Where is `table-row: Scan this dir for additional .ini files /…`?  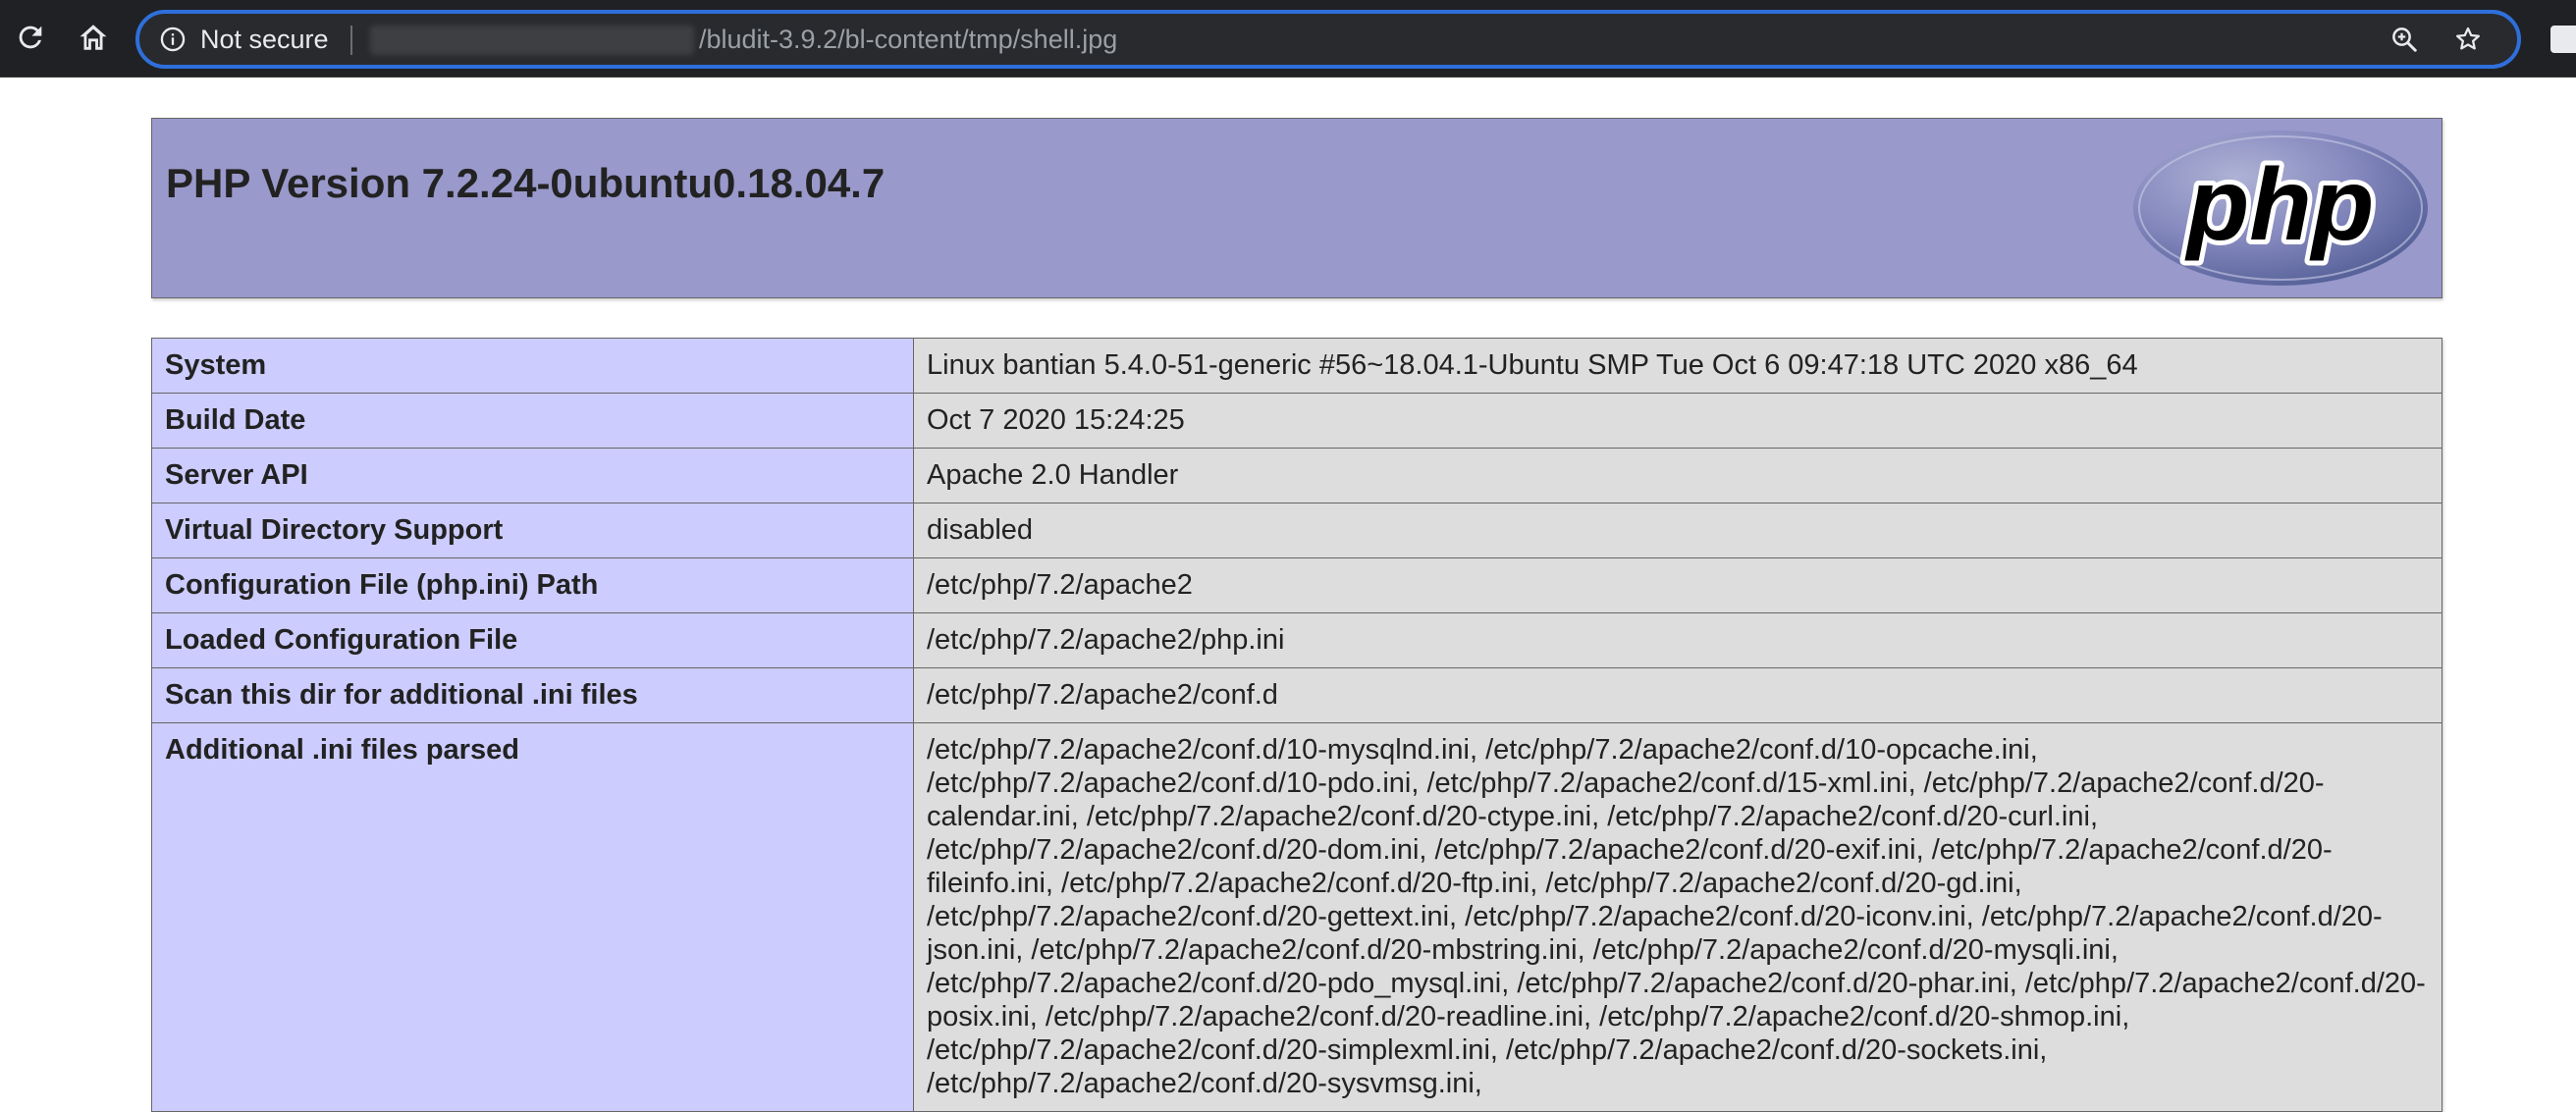
table-row: Scan this dir for additional .ini files /… is located at coordinates (1296, 695).